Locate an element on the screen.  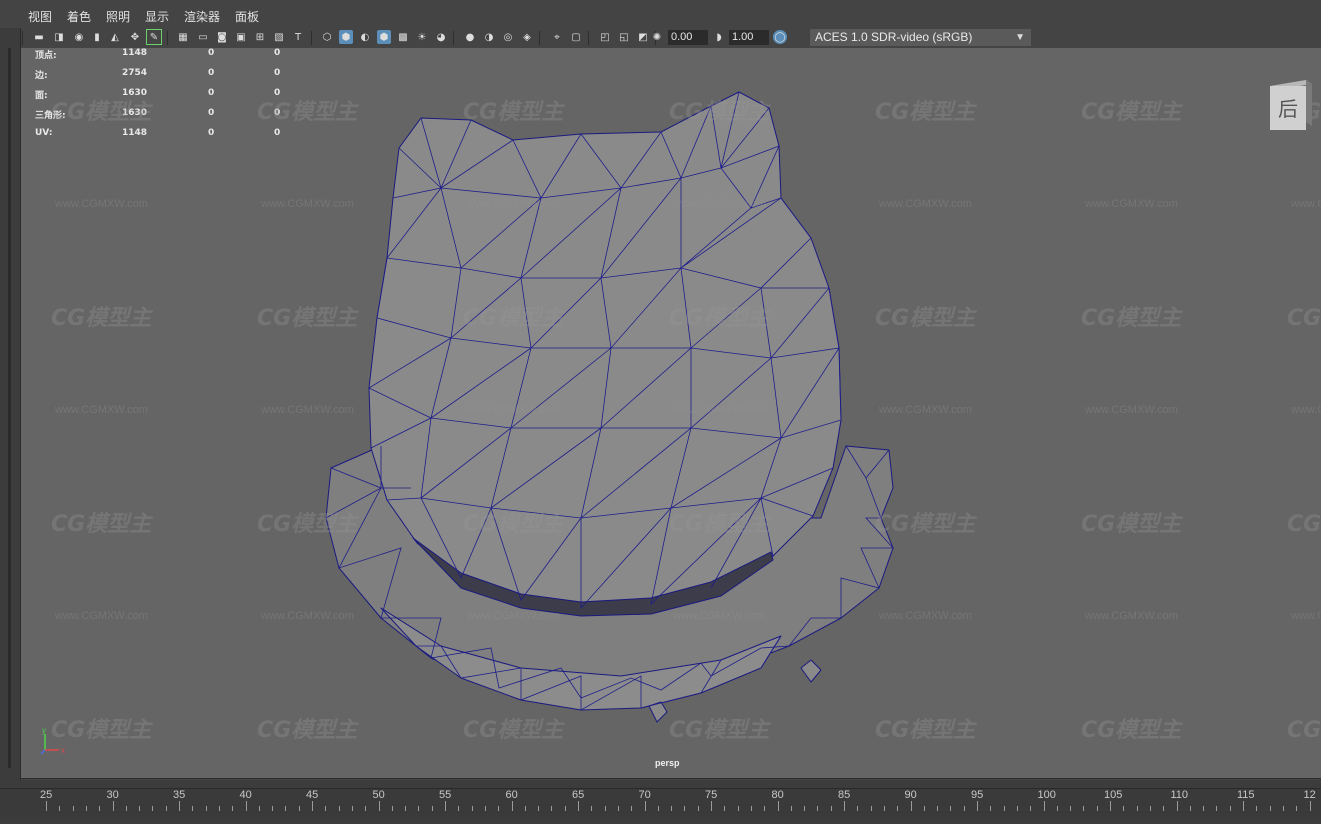
image-plane-icon: ▮ is located at coordinates (97, 37).